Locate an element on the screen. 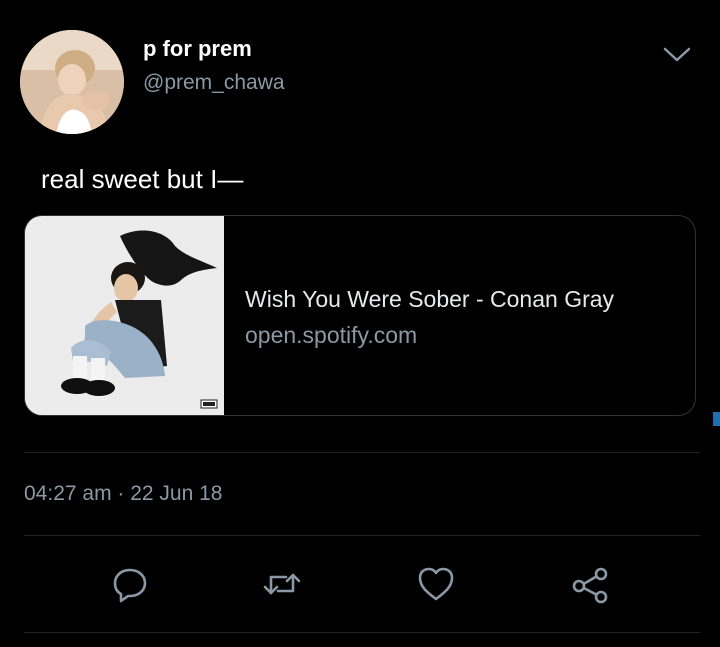 The width and height of the screenshot is (720, 647). more-options-button is located at coordinates (677, 54).